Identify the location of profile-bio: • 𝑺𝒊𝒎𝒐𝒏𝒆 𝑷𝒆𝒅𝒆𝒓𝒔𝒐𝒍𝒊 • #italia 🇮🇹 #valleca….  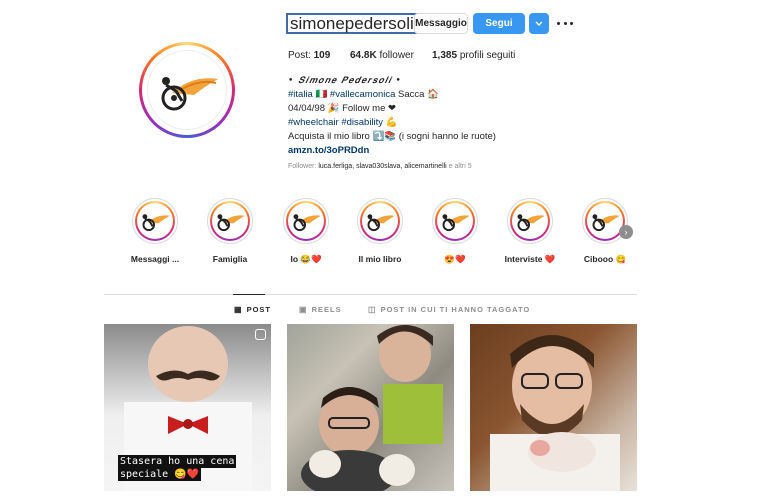
(392, 116).